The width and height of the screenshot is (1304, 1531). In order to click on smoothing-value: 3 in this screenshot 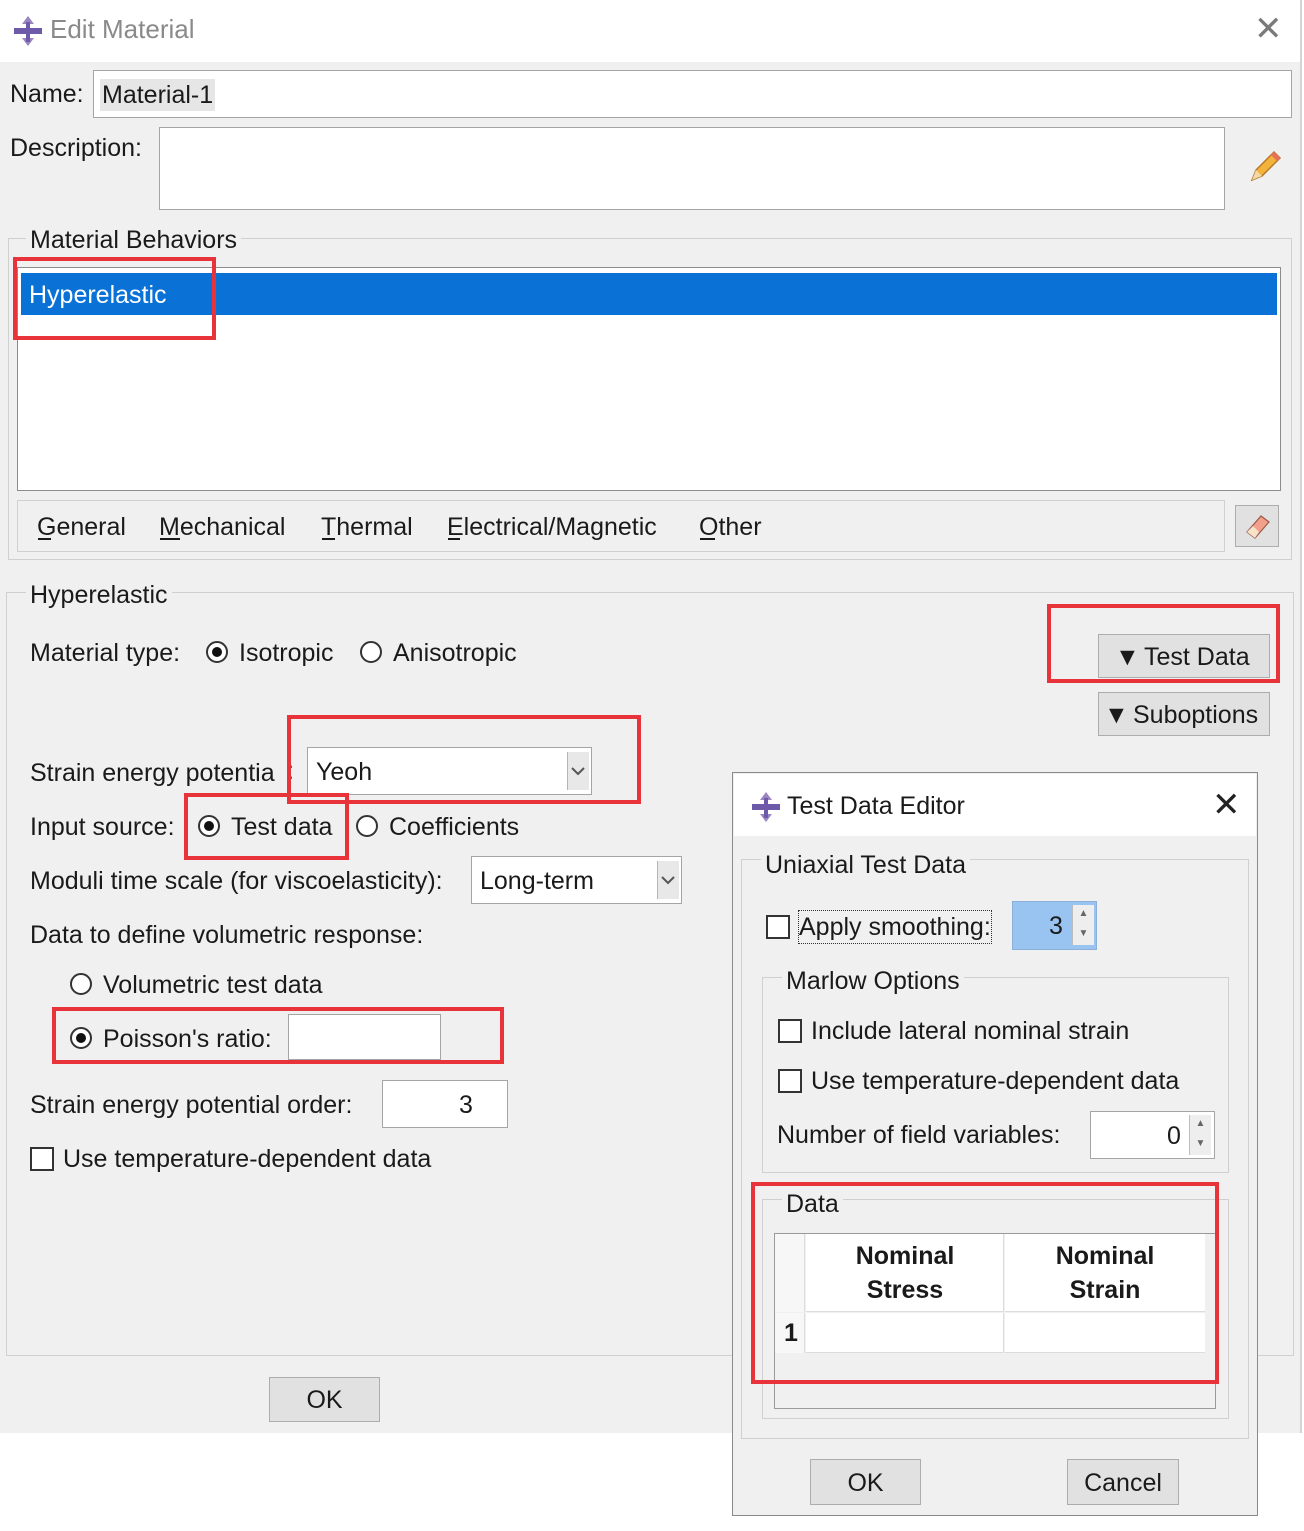, I will do `click(1056, 926)`.